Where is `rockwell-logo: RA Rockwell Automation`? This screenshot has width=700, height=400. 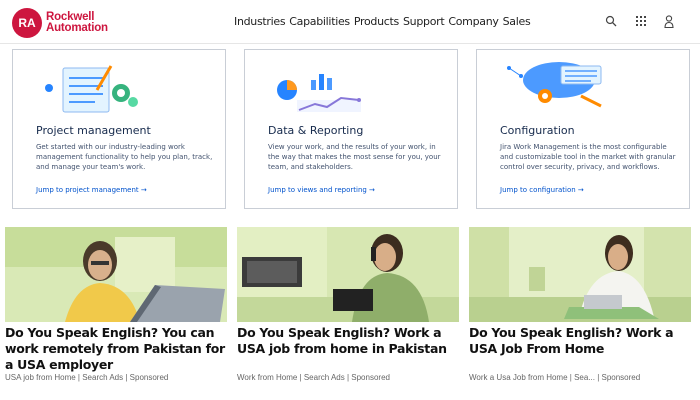 rockwell-logo: RA Rockwell Automation is located at coordinates (60, 23).